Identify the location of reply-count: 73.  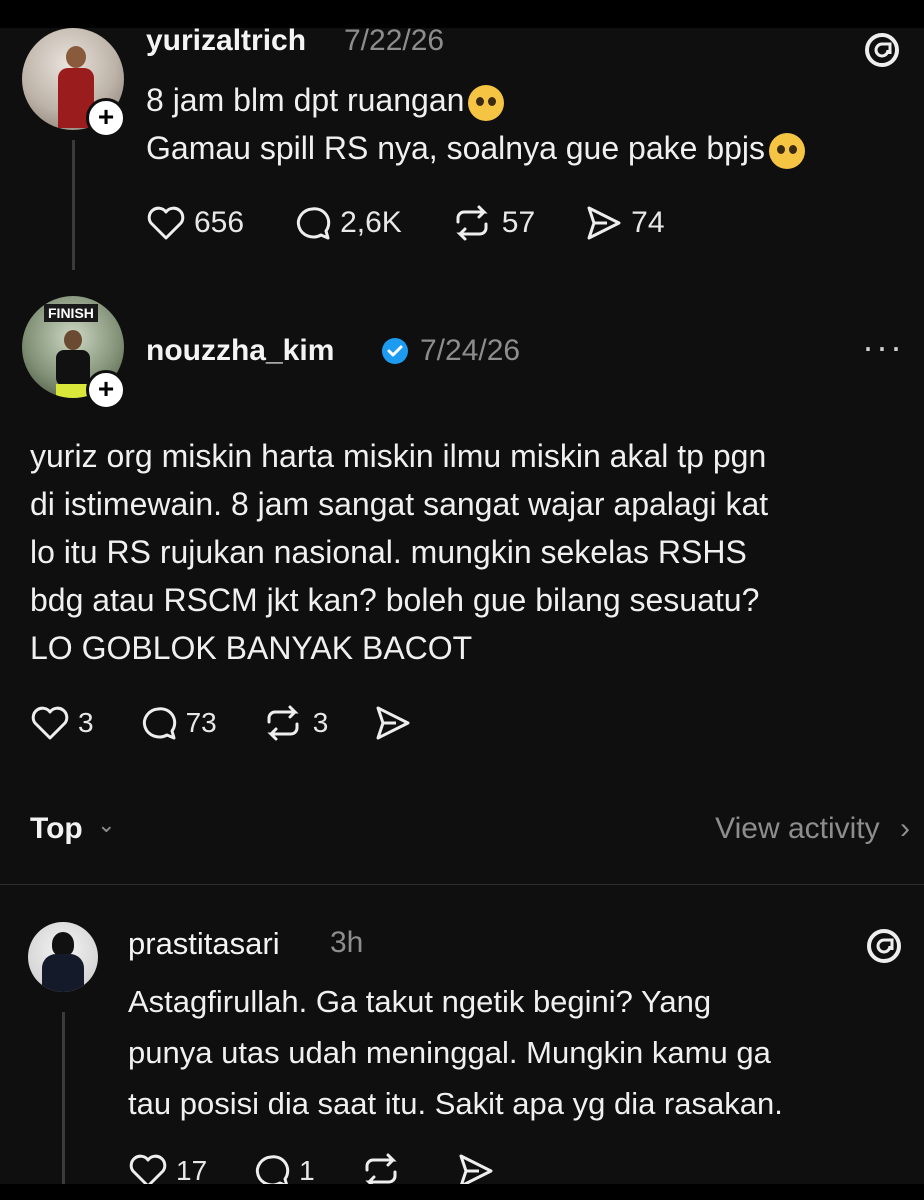
(201, 722).